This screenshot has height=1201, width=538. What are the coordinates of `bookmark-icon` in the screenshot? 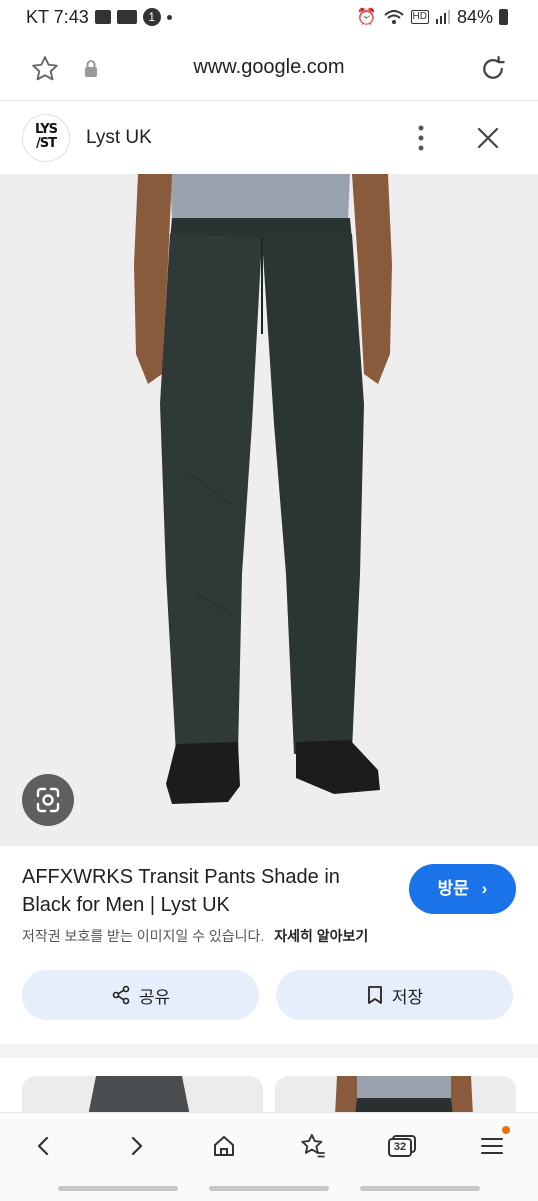 It's located at (374, 995).